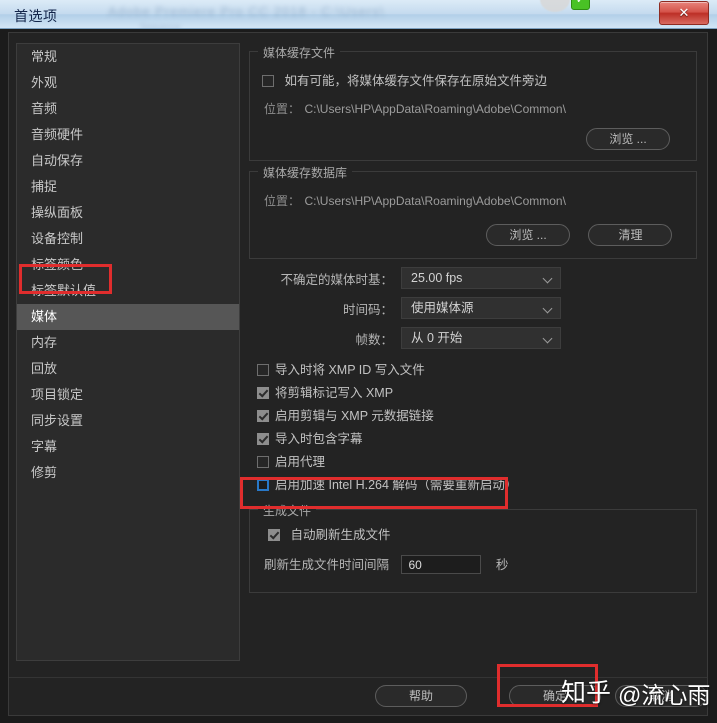  I want to click on dropdown-label-1: 时间码：, so click(367, 309).